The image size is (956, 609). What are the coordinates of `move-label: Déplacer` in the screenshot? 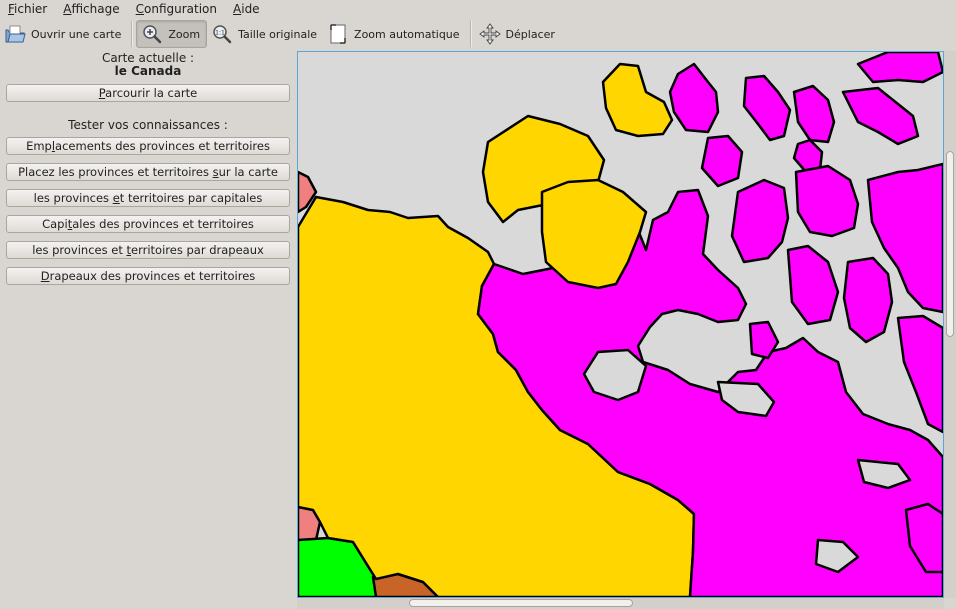 It's located at (530, 34).